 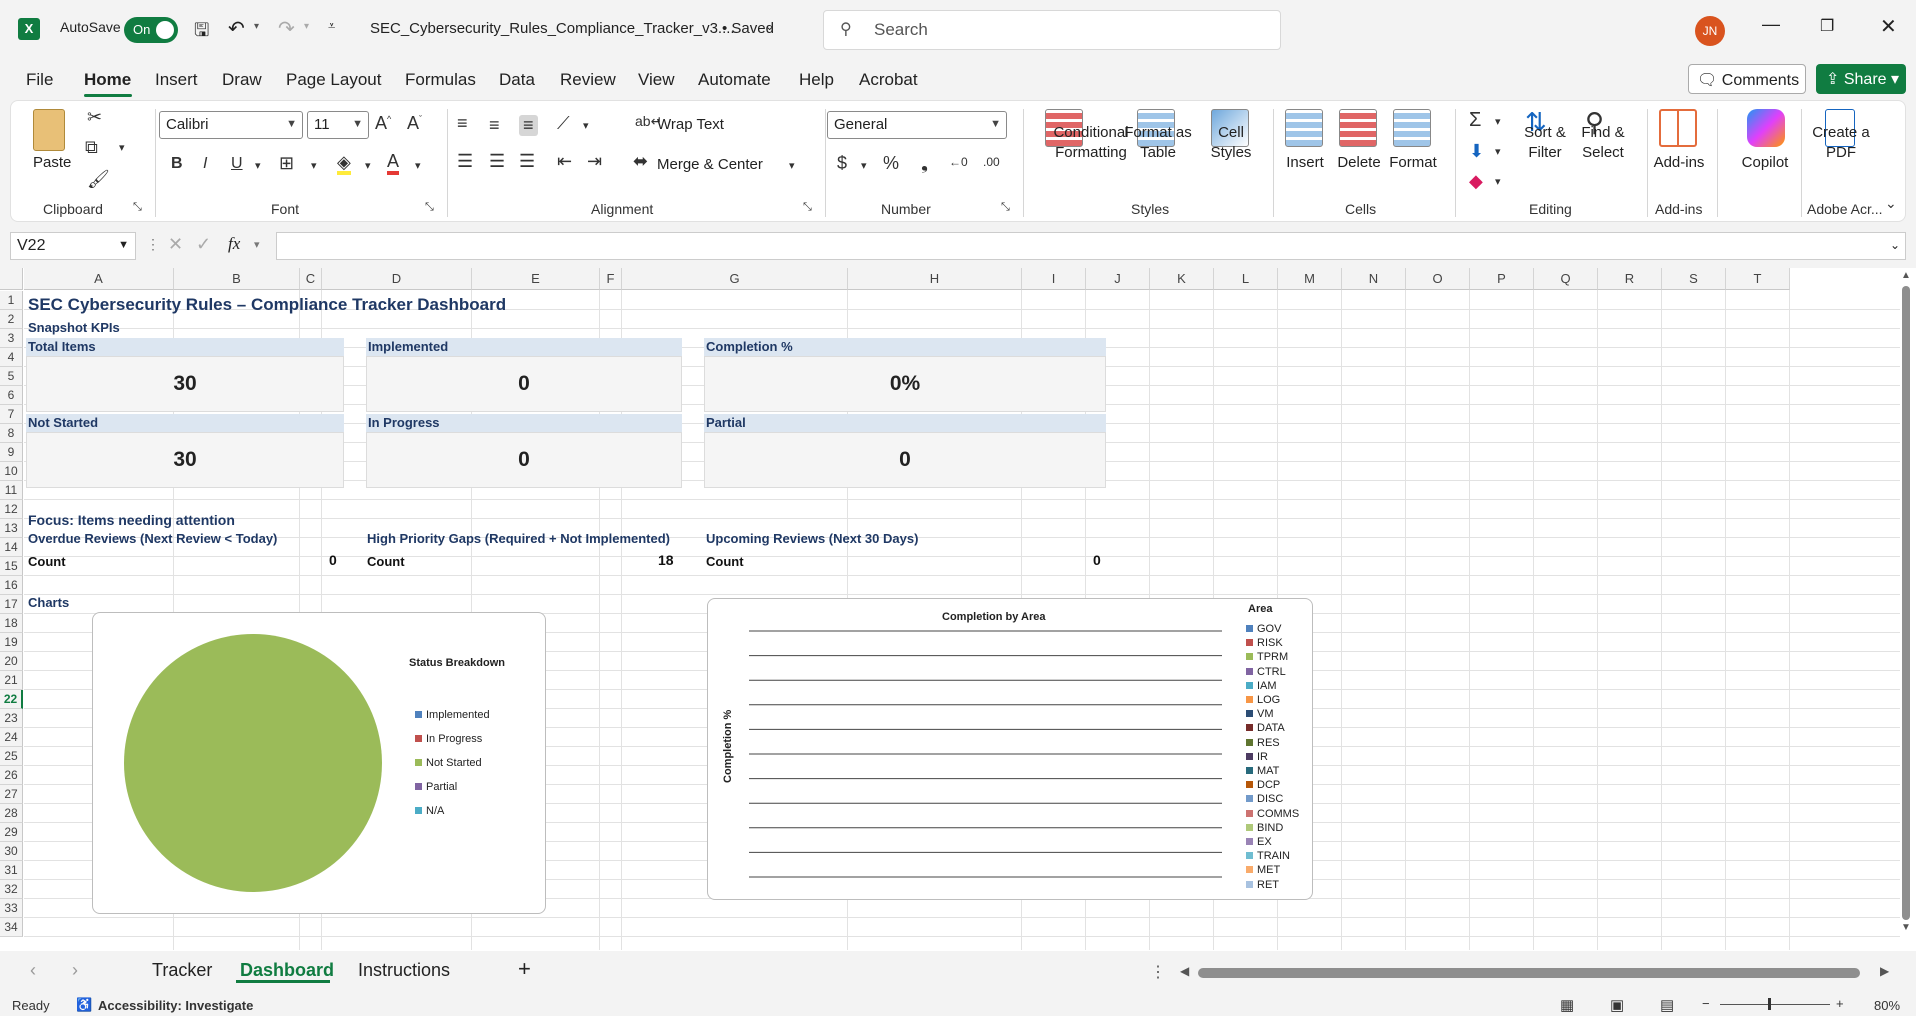 I want to click on column-header: A, so click(x=99, y=279).